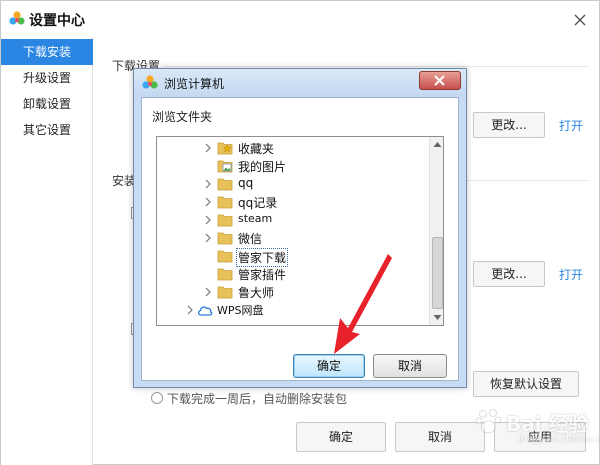  I want to click on open-folder-link-1: 打开, so click(571, 125).